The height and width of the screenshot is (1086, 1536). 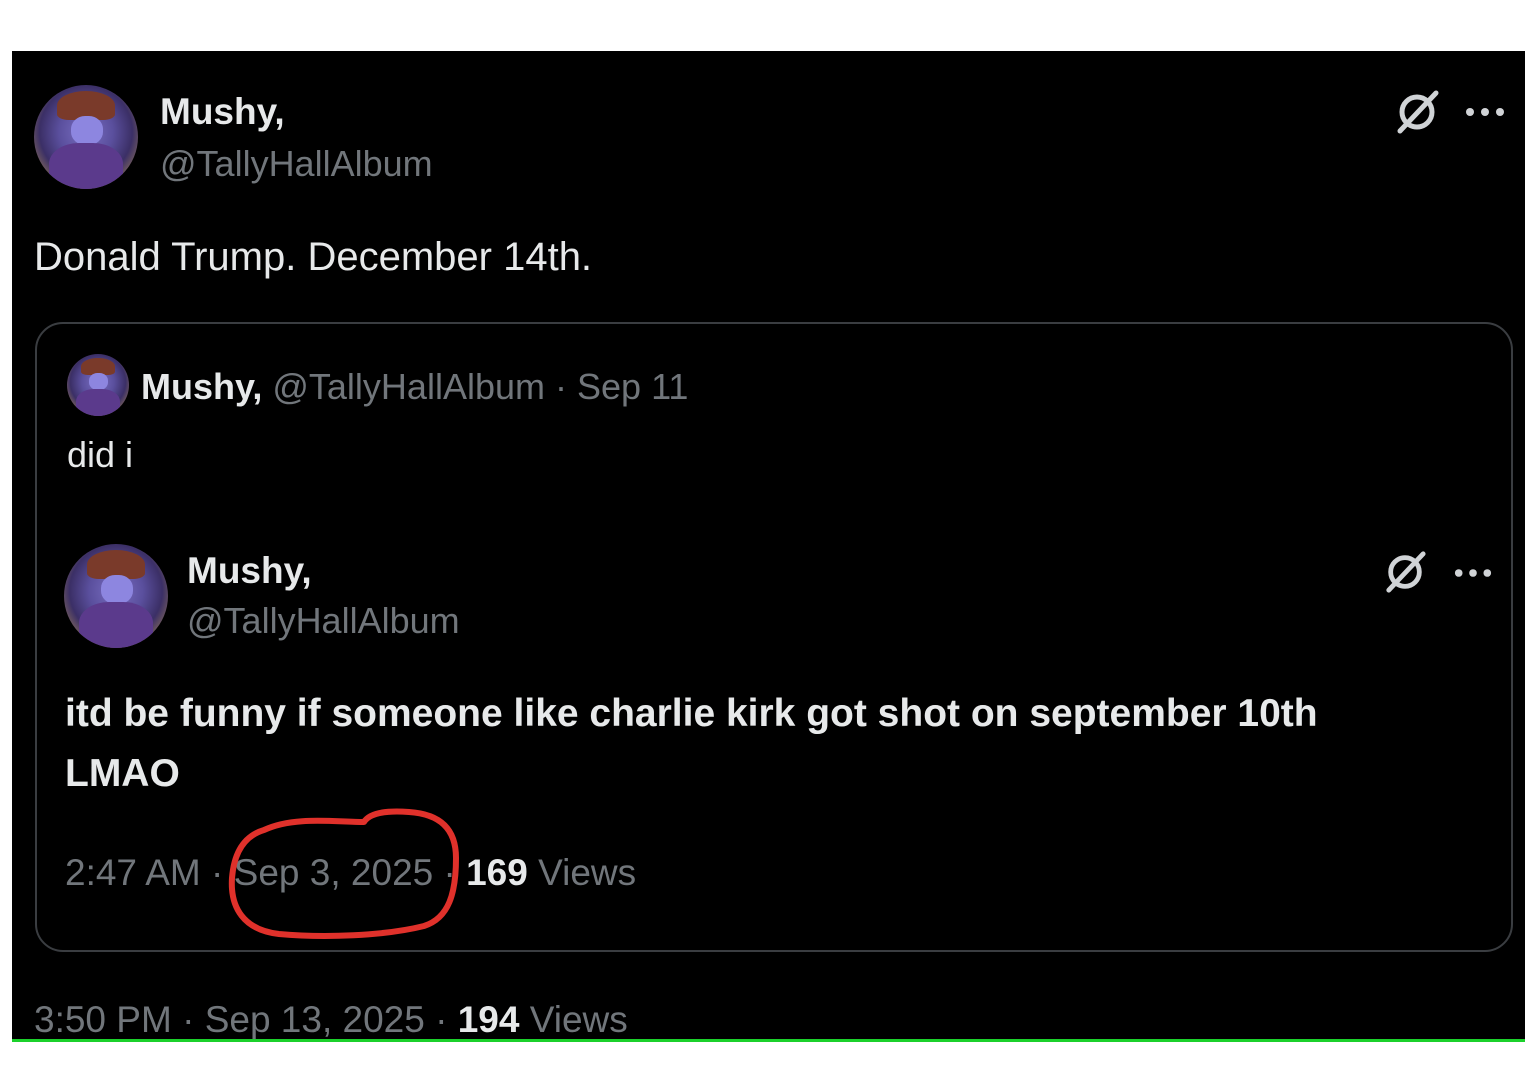 What do you see at coordinates (122, 773) in the screenshot?
I see `embedded-post-text-line-2: LMAO` at bounding box center [122, 773].